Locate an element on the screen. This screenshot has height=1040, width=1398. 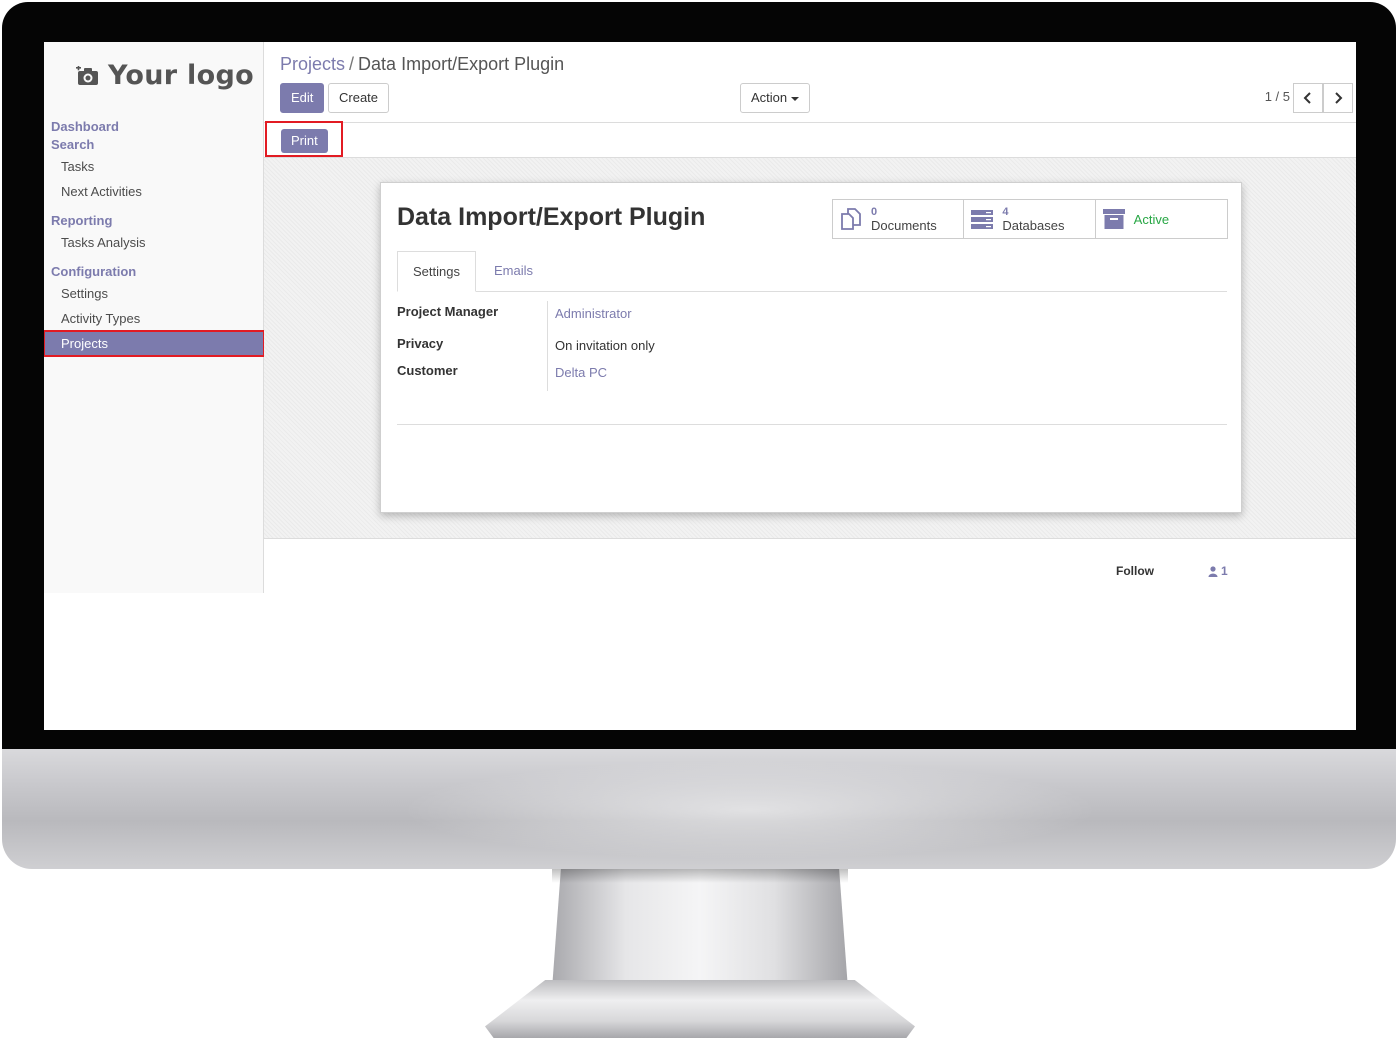
followers-button: 1 is located at coordinates (1218, 571).